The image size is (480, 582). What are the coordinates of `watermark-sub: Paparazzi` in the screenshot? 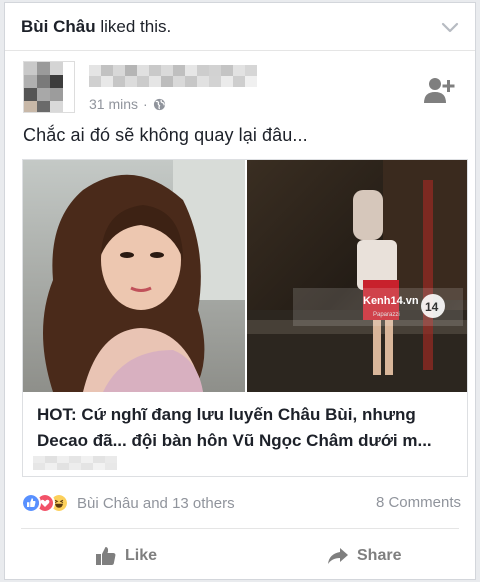 It's located at (386, 315).